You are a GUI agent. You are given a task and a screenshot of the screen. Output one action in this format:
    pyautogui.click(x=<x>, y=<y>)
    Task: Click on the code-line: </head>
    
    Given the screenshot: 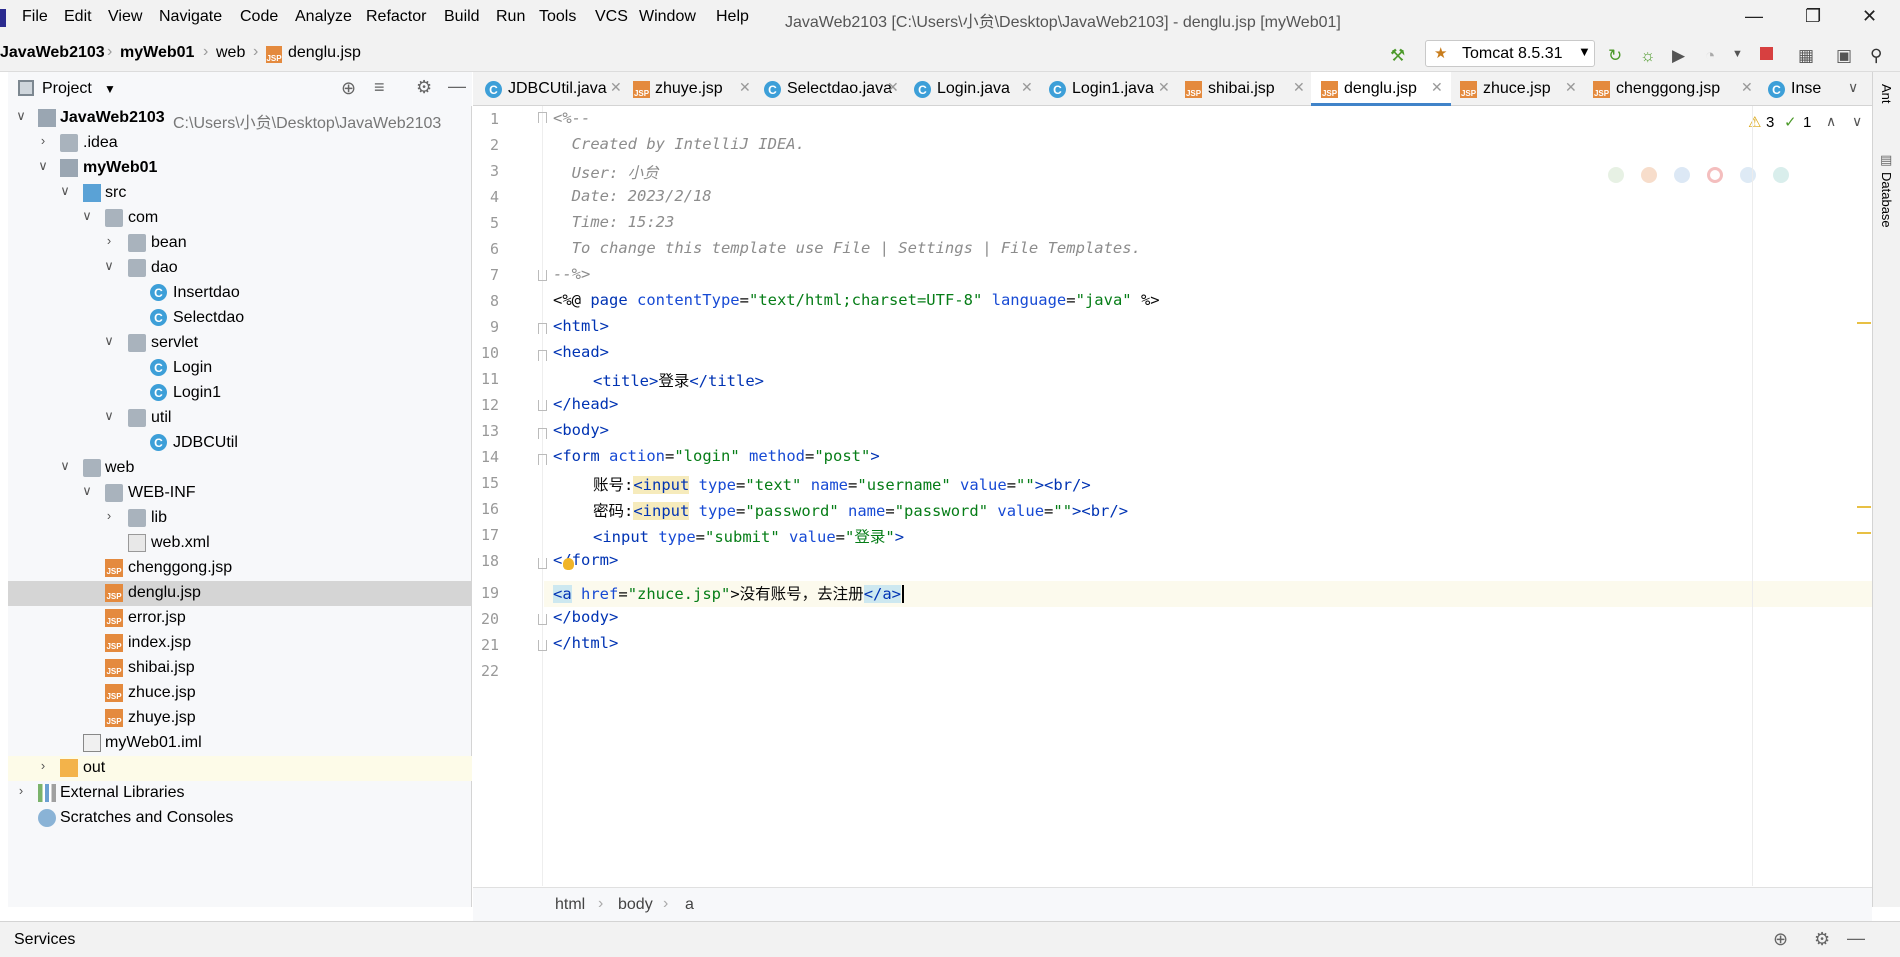 What is the action you would take?
    pyautogui.click(x=585, y=404)
    